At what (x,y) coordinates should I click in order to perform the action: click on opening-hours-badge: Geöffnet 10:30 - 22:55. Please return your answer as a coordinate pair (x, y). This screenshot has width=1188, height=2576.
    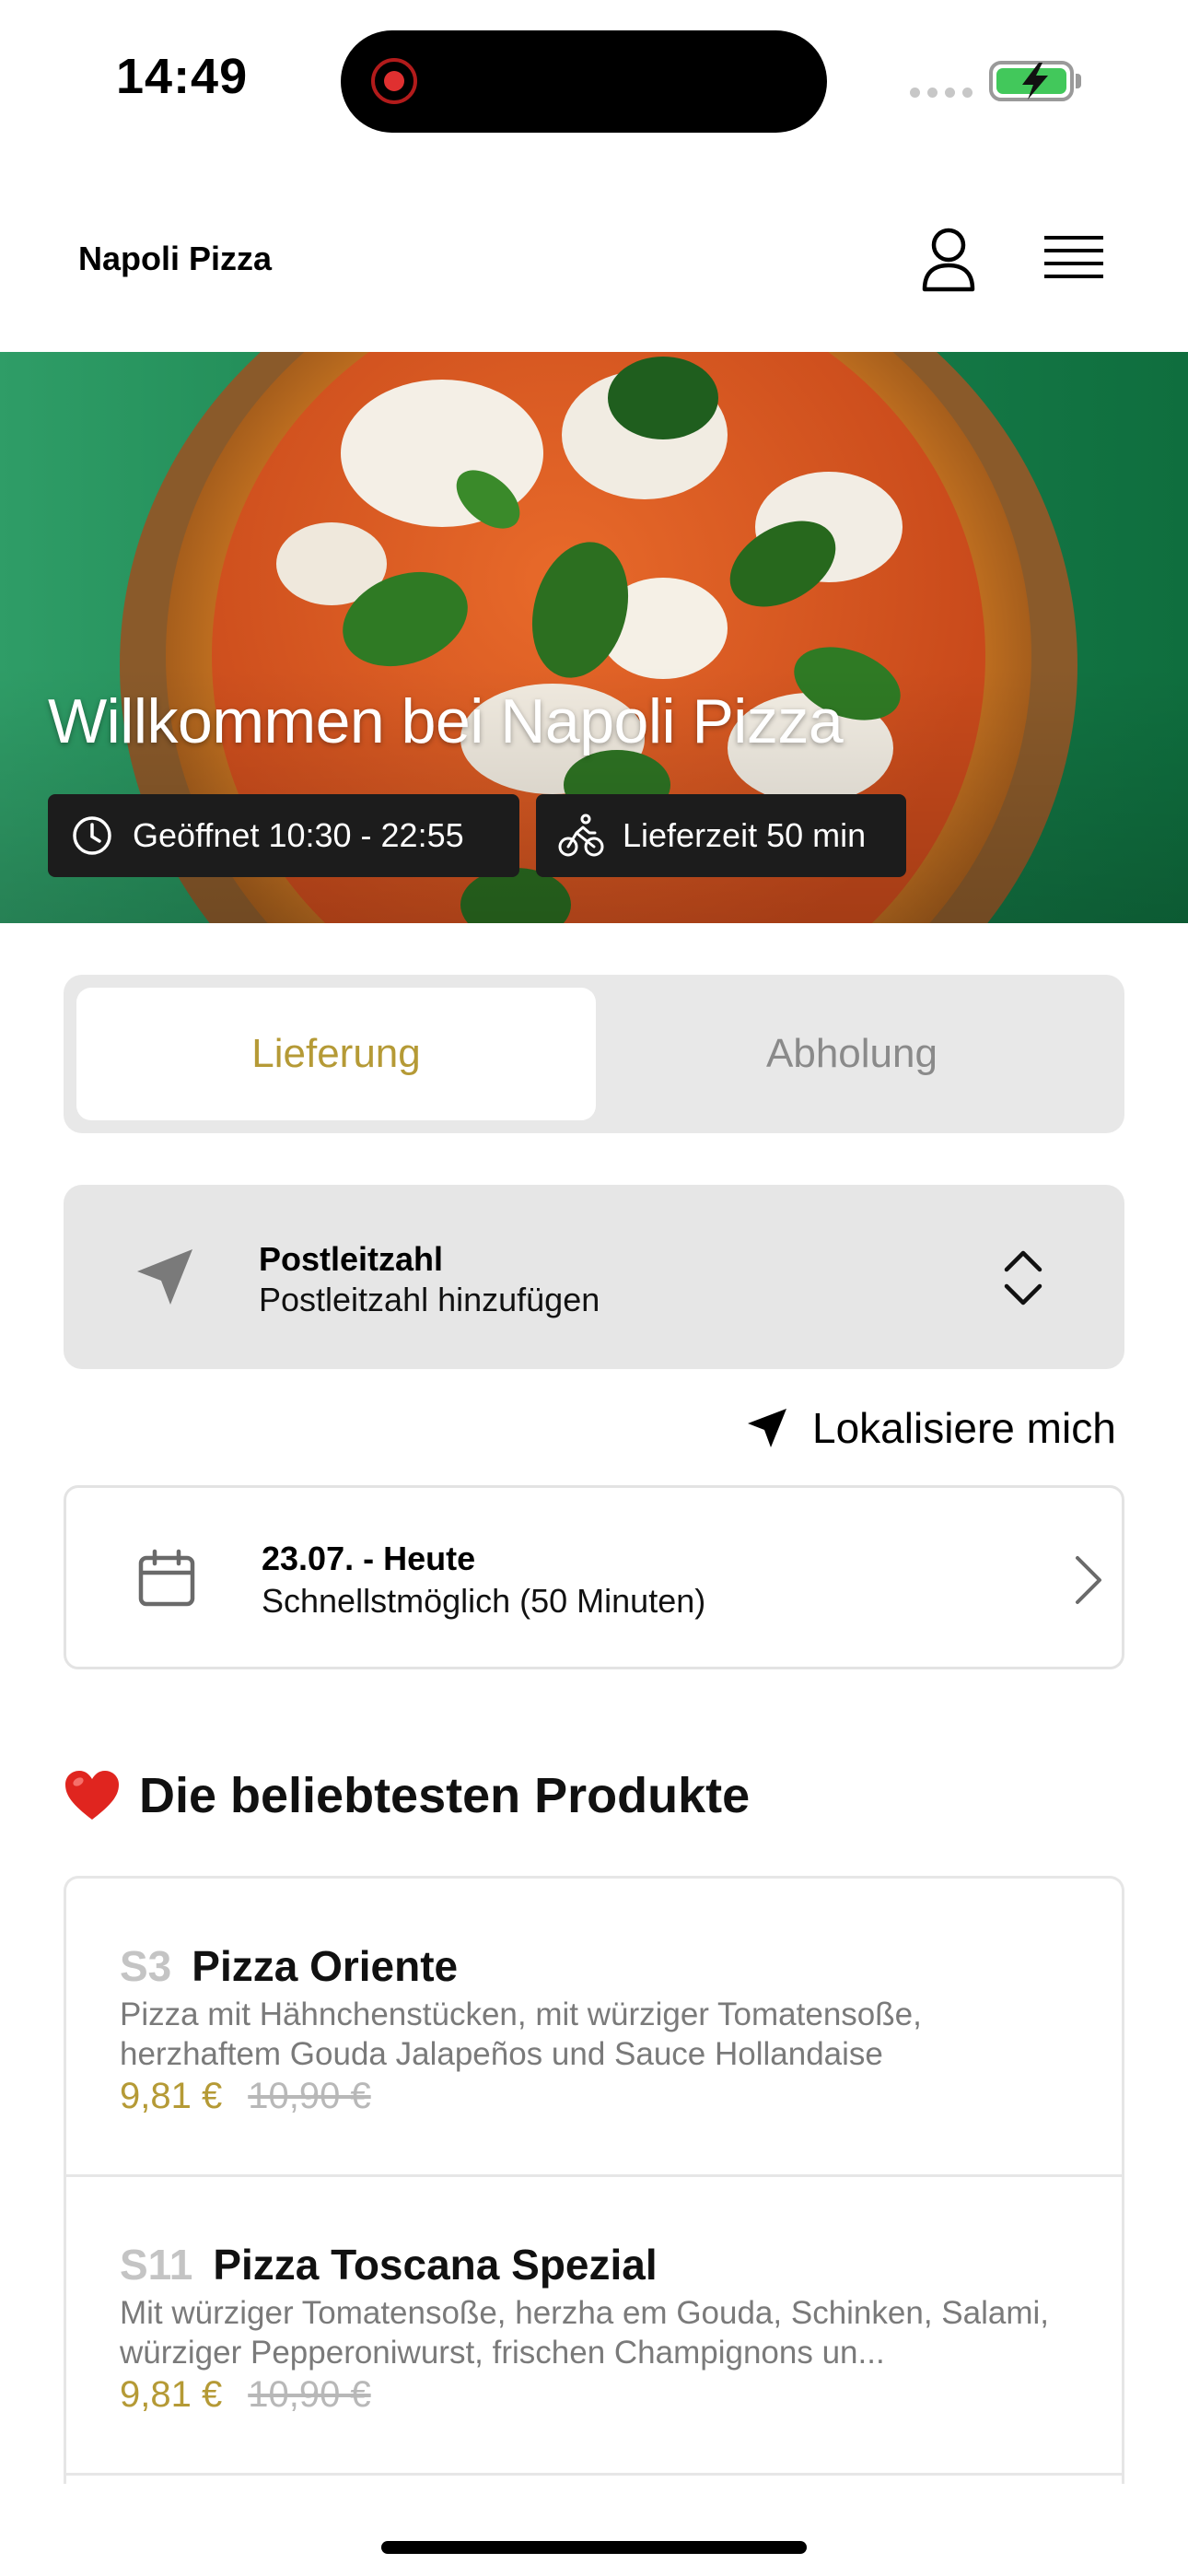
    Looking at the image, I should click on (283, 835).